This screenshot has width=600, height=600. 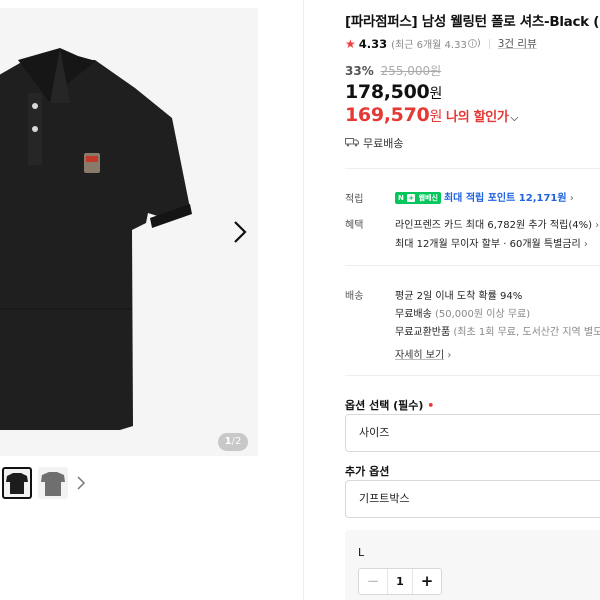 I want to click on quantity-stepper: − 1 +, so click(x=400, y=581).